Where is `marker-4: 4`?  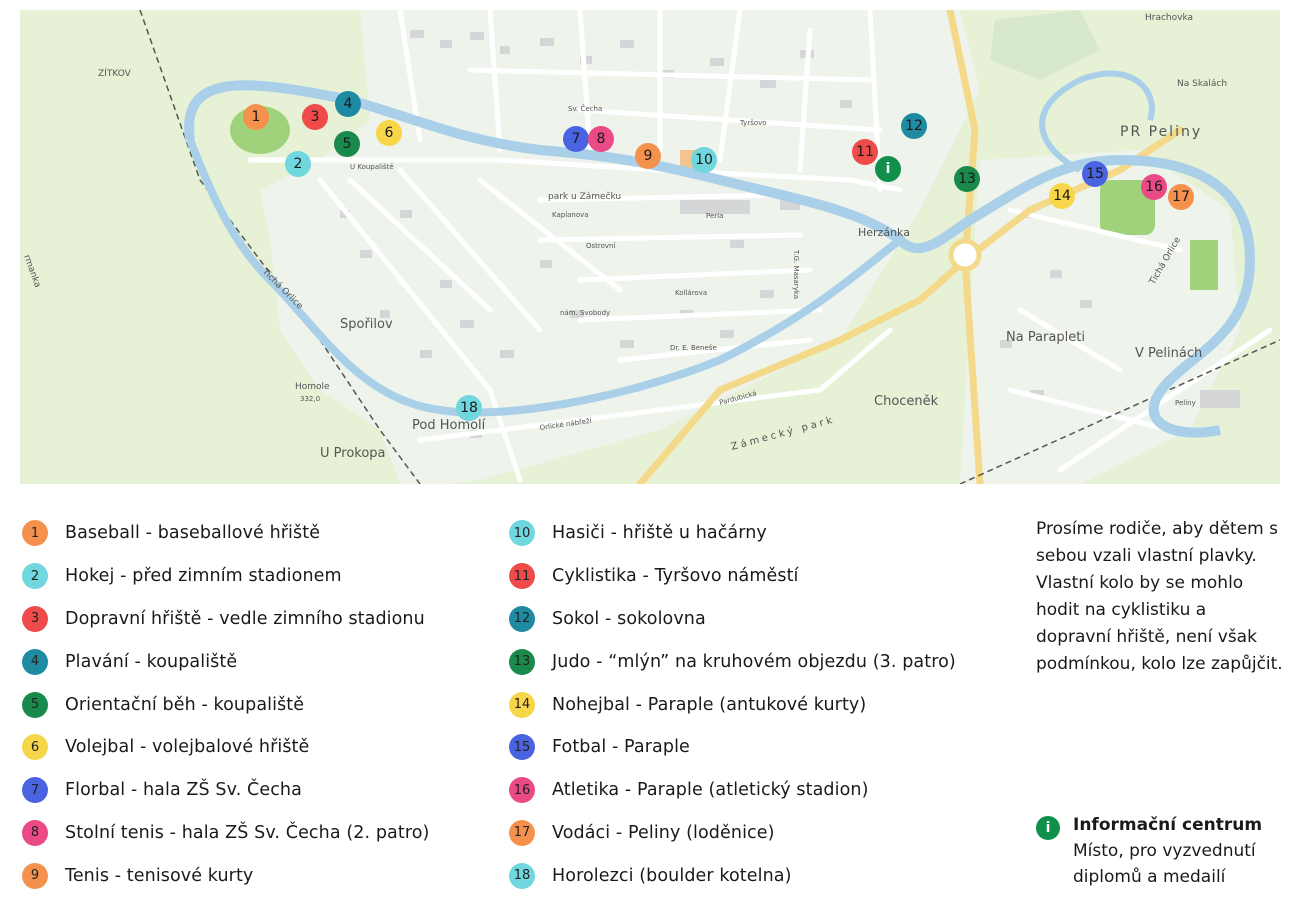
marker-4: 4 is located at coordinates (348, 104).